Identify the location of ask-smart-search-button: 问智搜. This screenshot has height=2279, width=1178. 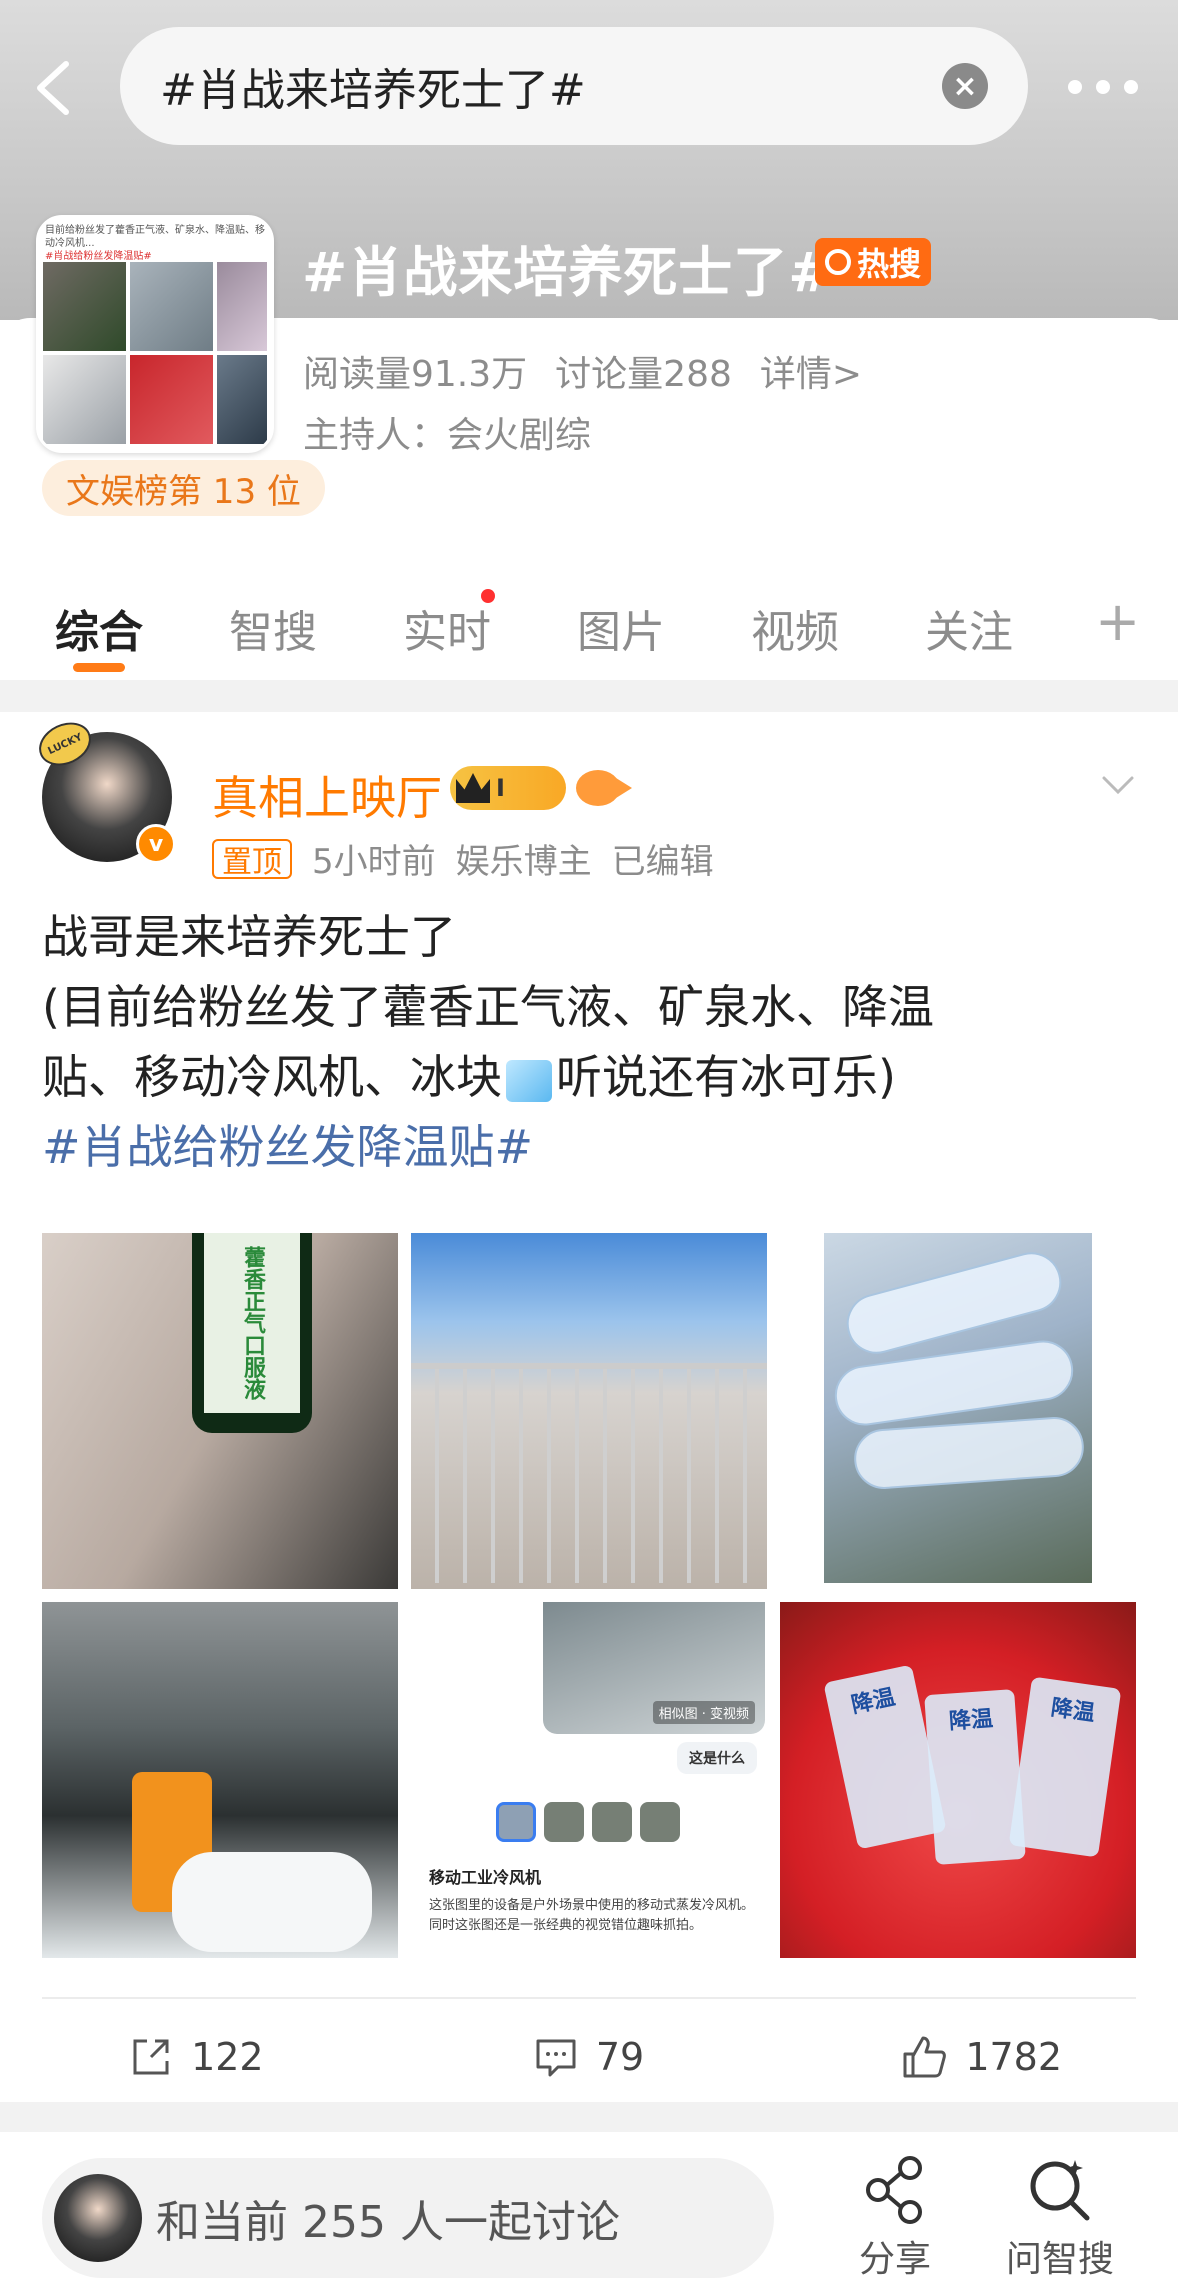
(1060, 2216).